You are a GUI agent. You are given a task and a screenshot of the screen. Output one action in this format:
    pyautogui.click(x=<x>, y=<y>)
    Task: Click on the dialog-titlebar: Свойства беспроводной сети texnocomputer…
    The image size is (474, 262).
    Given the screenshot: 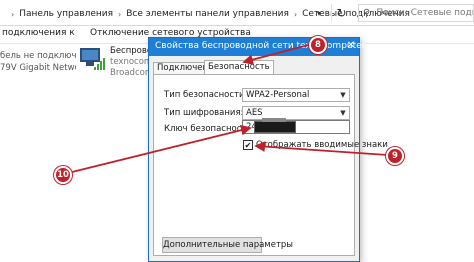 What is the action you would take?
    pyautogui.click(x=257, y=47)
    